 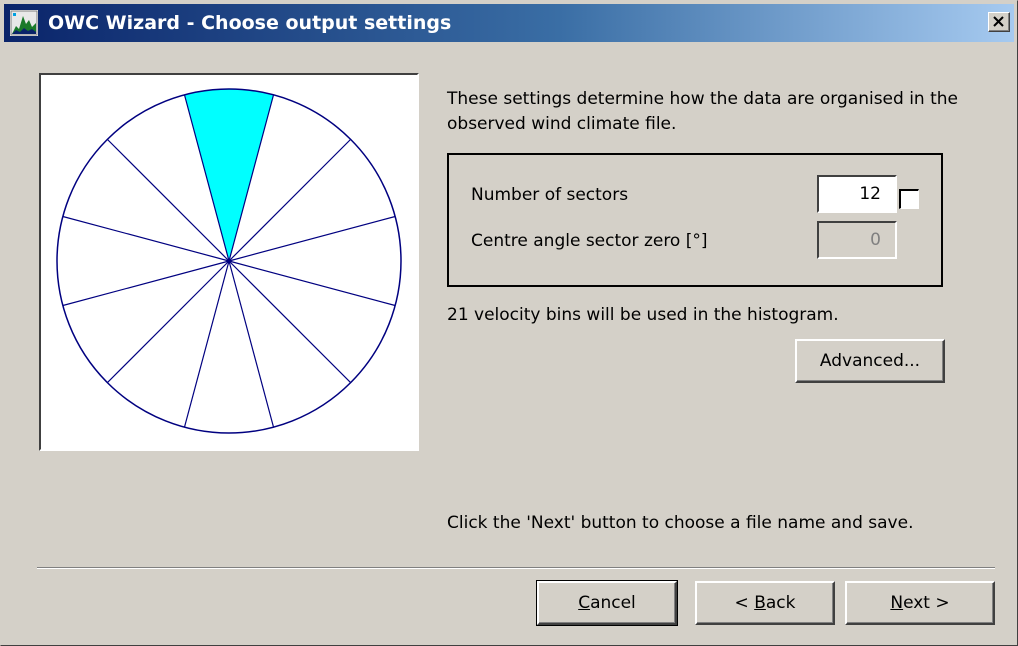 I want to click on cancel-button: Cancel, so click(x=607, y=603).